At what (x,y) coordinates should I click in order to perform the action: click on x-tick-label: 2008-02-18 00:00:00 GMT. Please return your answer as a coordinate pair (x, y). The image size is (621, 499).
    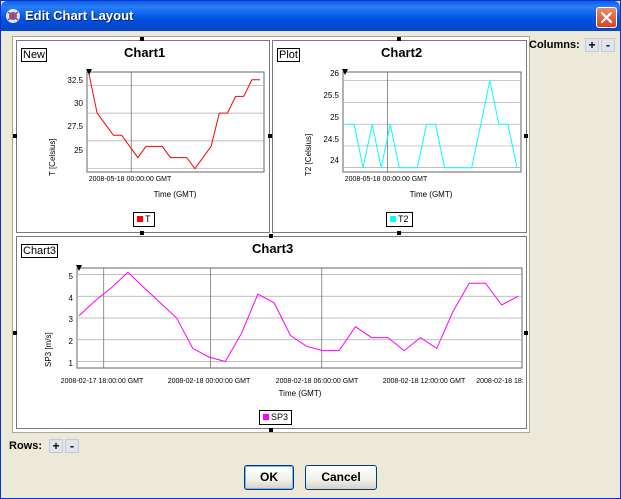
    Looking at the image, I should click on (209, 381).